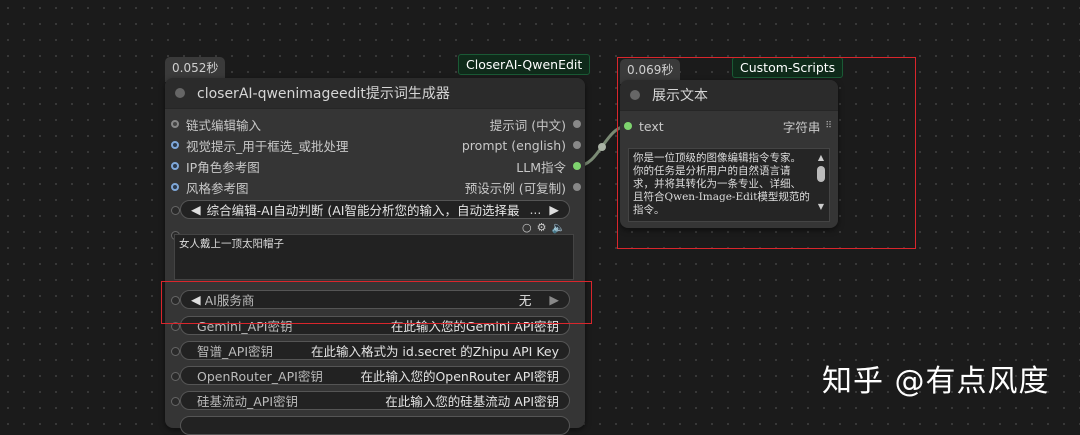 Image resolution: width=1080 pixels, height=435 pixels. I want to click on input-chain-edit: 链式编辑输入, so click(216, 124).